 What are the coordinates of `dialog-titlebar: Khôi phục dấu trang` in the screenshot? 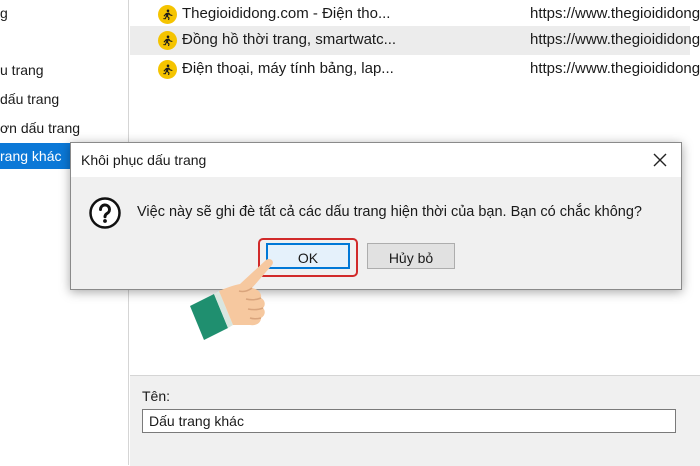 It's located at (376, 160).